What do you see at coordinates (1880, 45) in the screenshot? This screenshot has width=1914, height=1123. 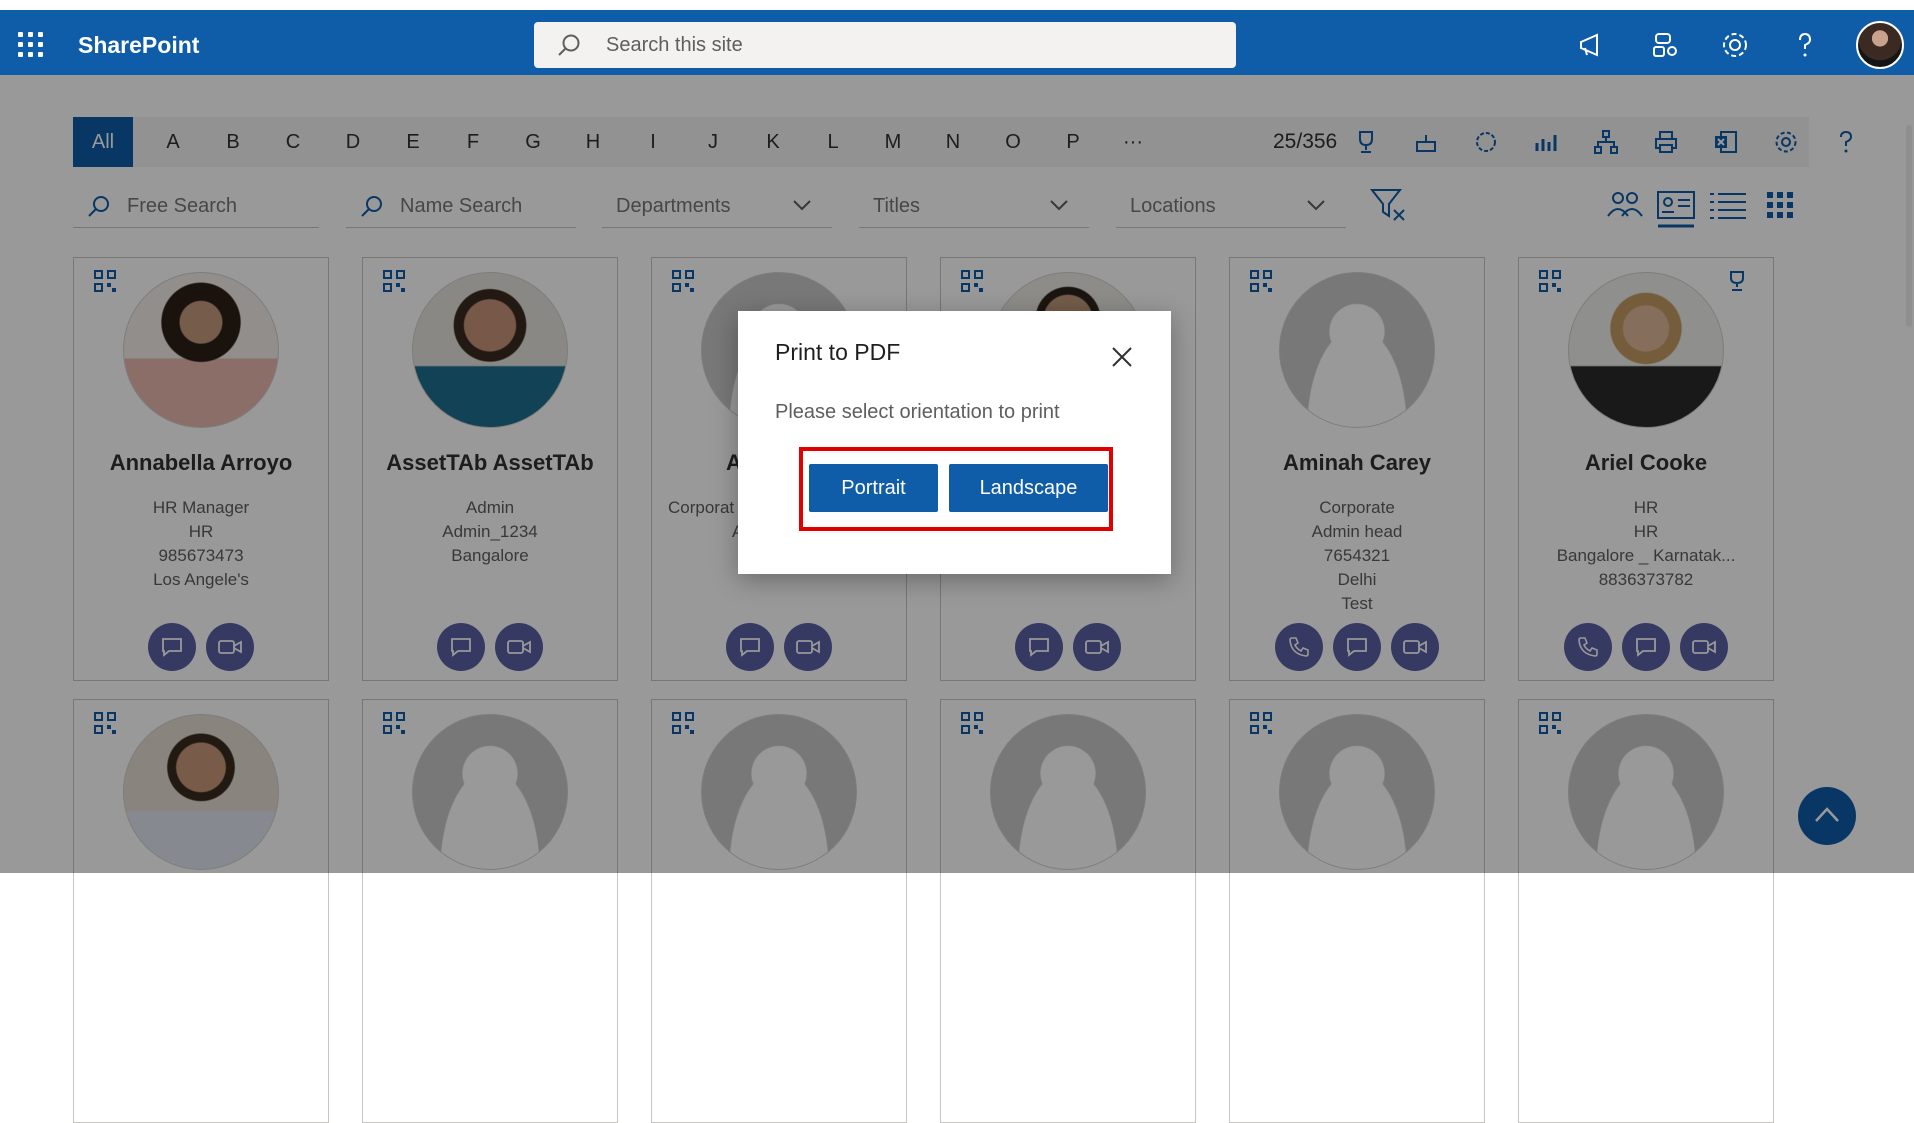 I see `user-avatar` at bounding box center [1880, 45].